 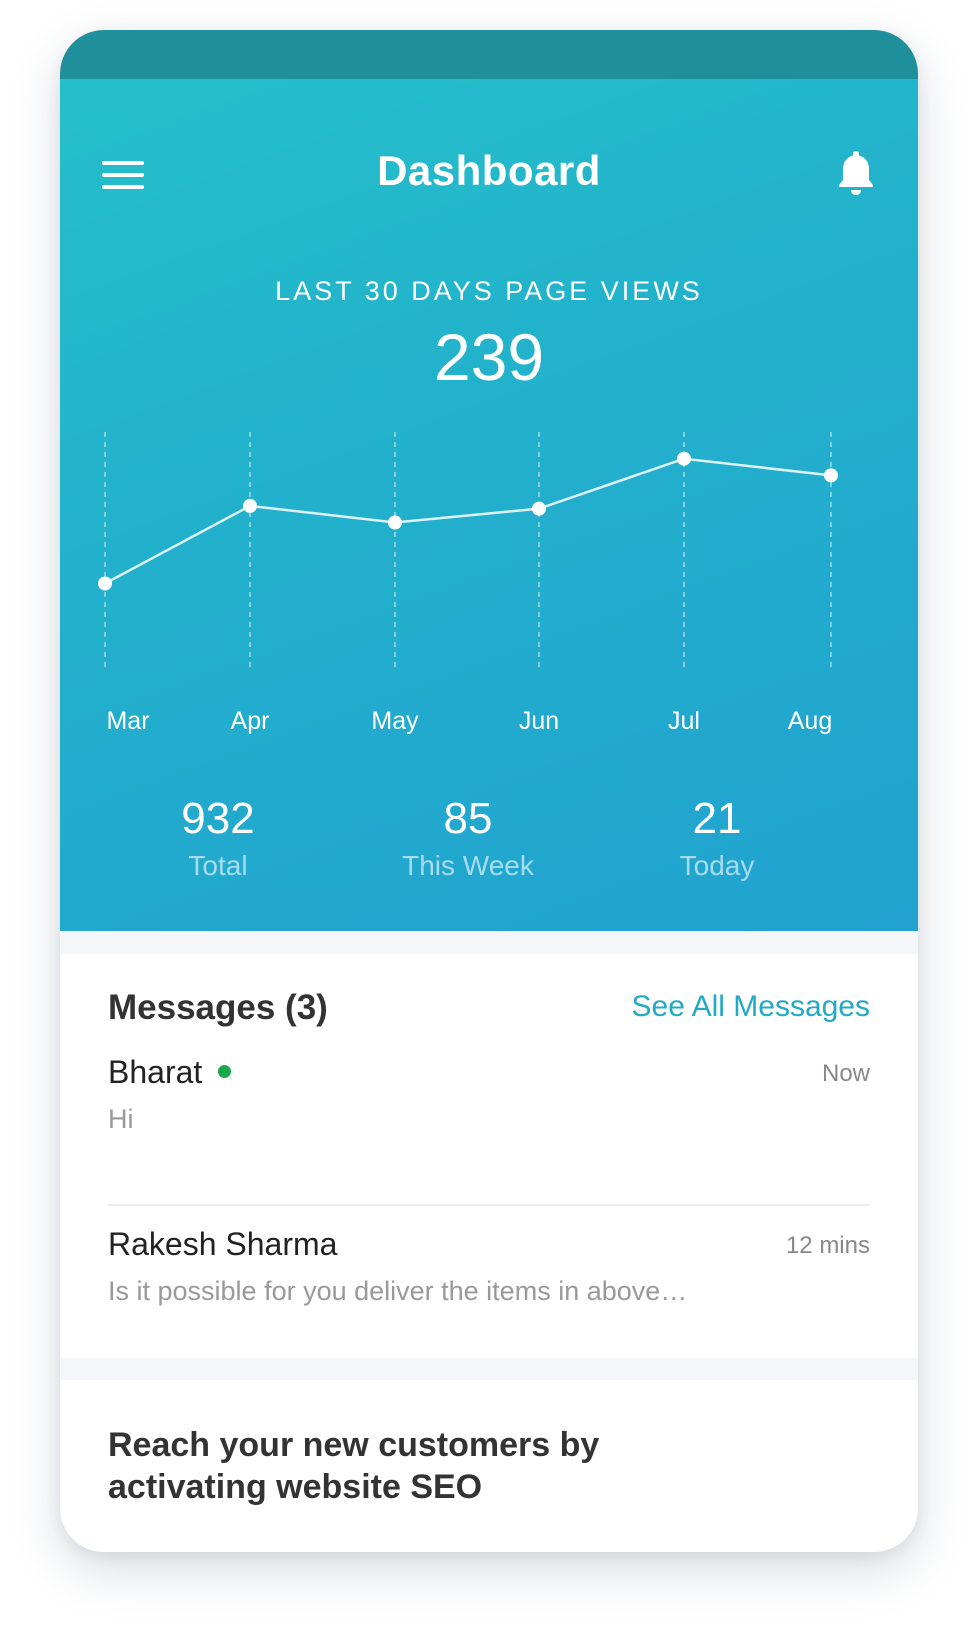 What do you see at coordinates (218, 865) in the screenshot?
I see `stat-label: Total` at bounding box center [218, 865].